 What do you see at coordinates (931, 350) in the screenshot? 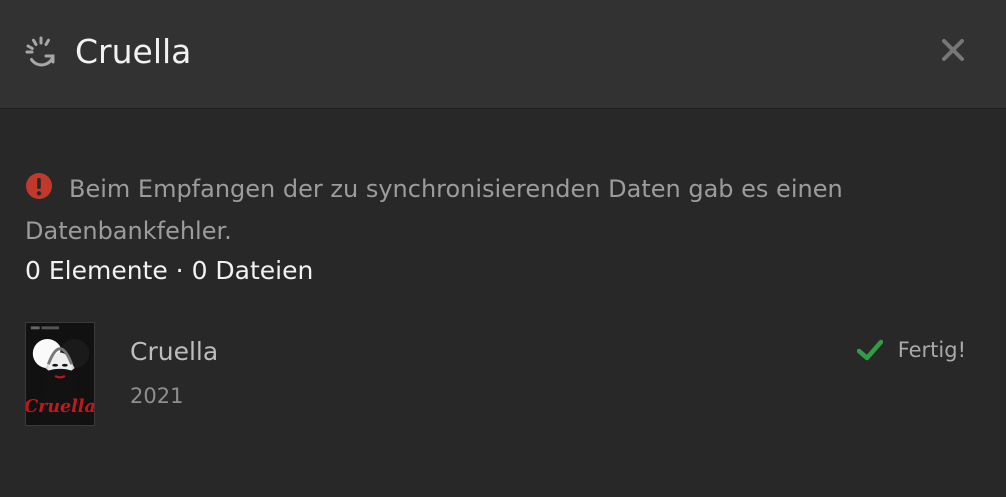
I see `status-text: Fertig!` at bounding box center [931, 350].